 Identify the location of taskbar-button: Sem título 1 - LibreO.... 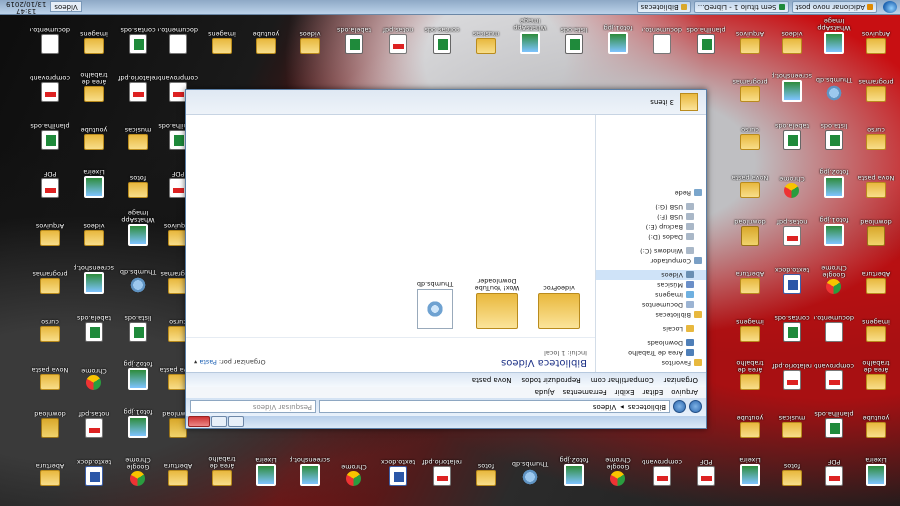
(741, 7).